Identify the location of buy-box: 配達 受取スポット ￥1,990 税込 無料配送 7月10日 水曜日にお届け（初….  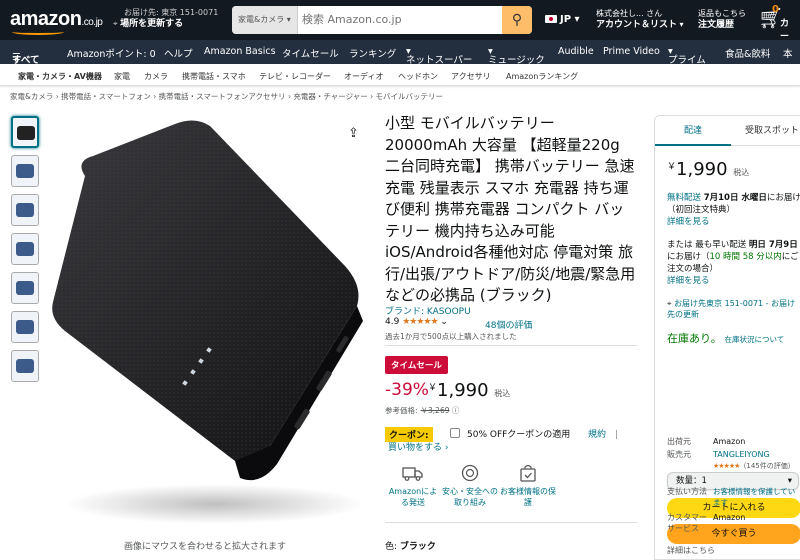
(727, 337).